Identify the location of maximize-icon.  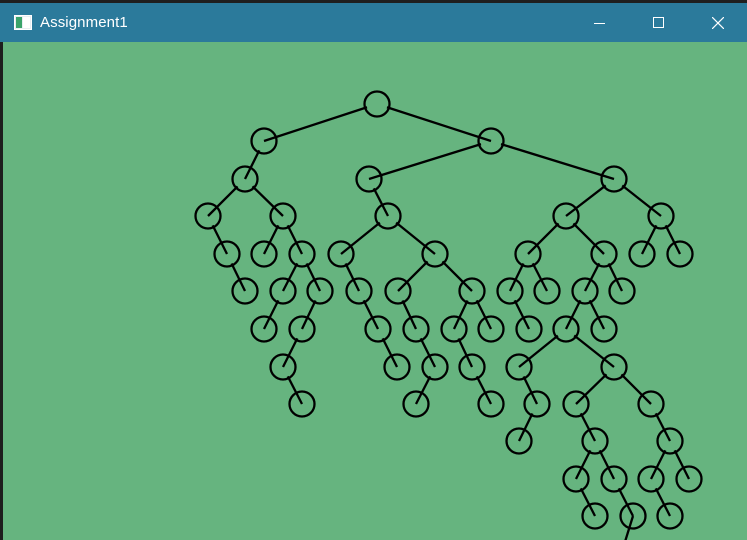
(658, 22).